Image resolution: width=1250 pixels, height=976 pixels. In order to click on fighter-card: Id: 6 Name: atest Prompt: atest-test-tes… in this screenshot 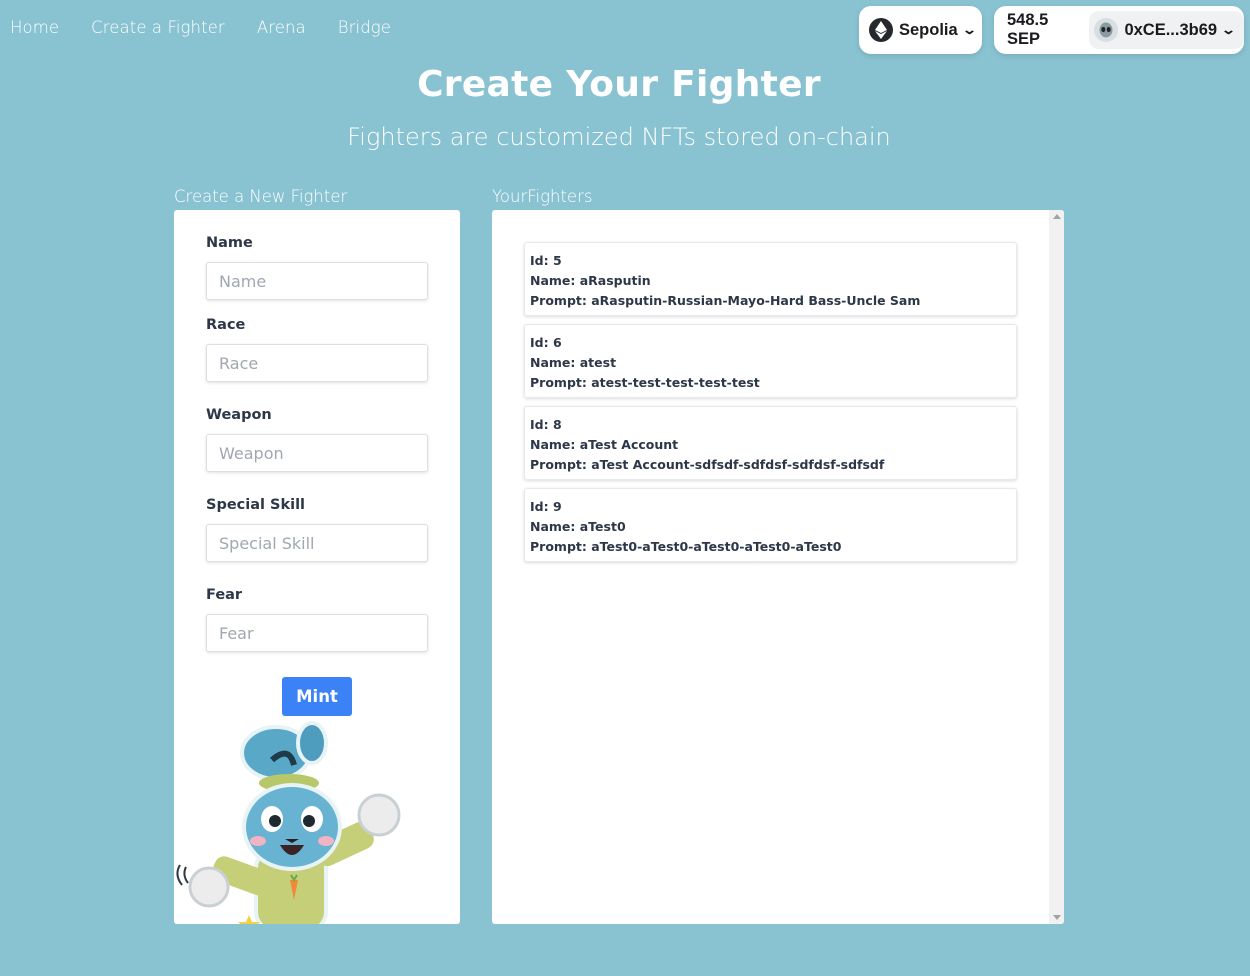, I will do `click(770, 361)`.